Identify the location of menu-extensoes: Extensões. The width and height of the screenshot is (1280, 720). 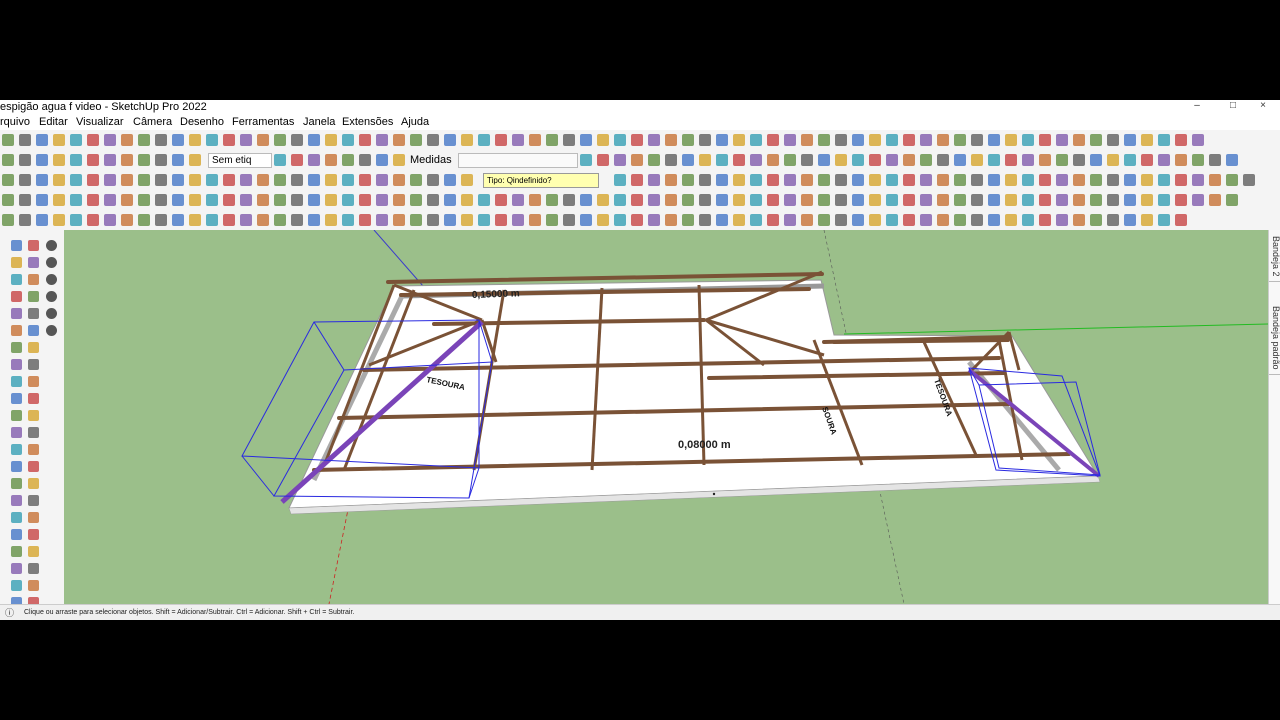
(367, 122).